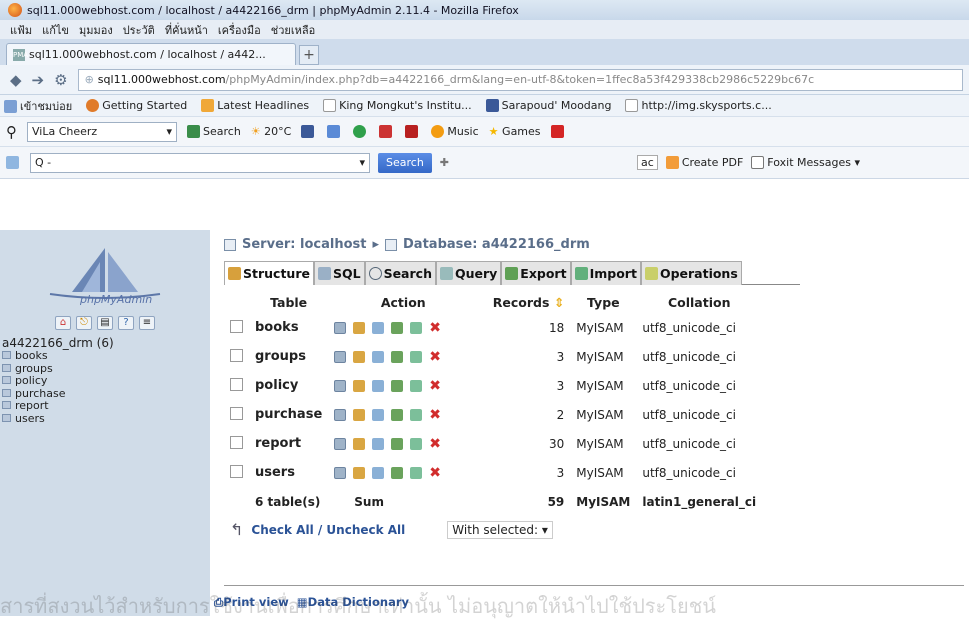  I want to click on counter-icon, so click(412, 131).